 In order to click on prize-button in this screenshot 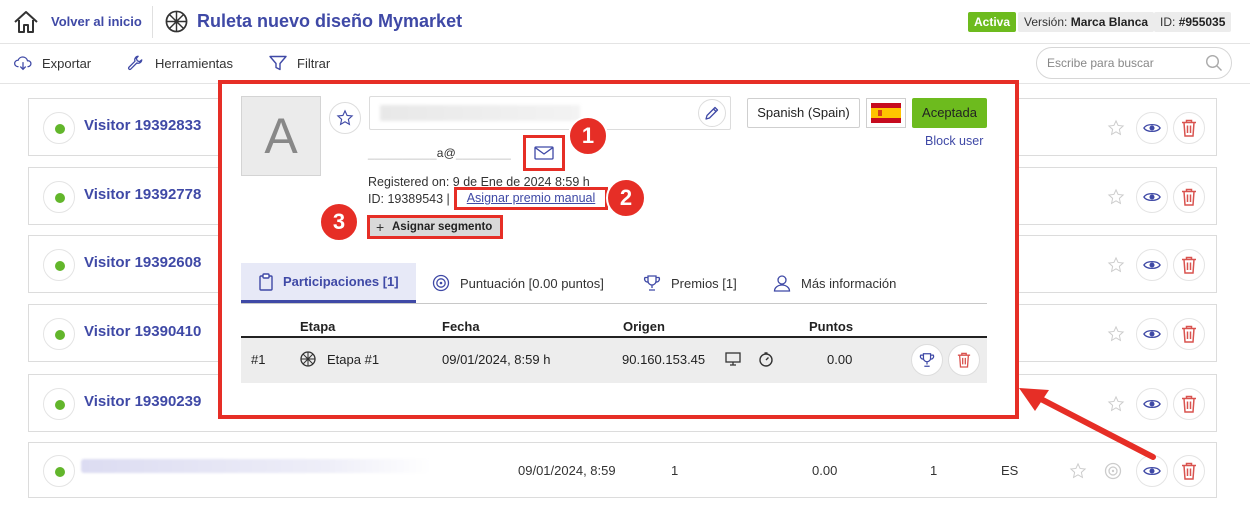, I will do `click(927, 360)`.